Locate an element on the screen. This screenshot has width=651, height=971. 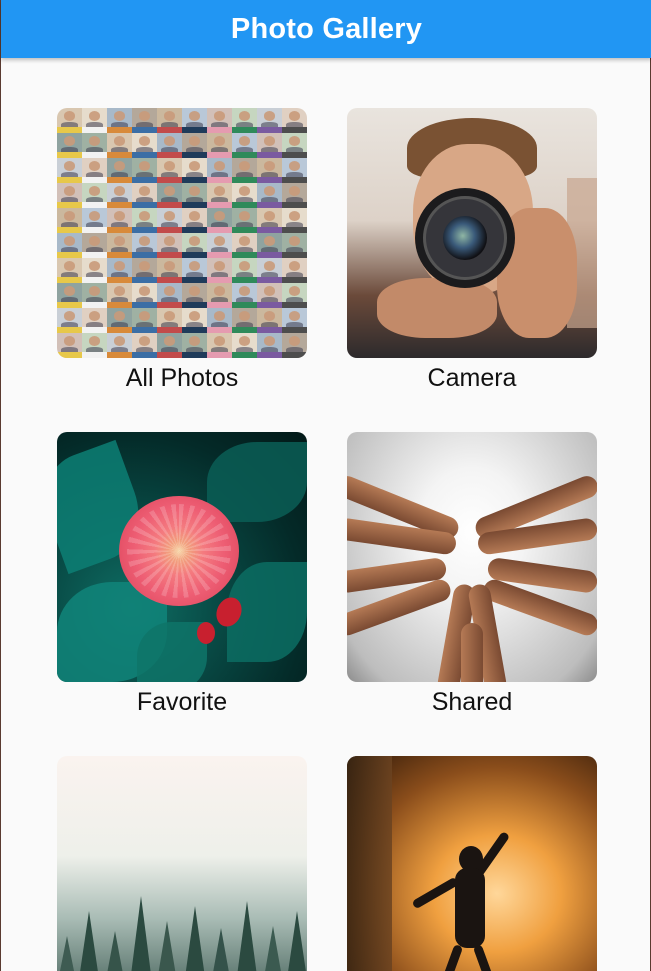
album-tile-forest is located at coordinates (182, 863).